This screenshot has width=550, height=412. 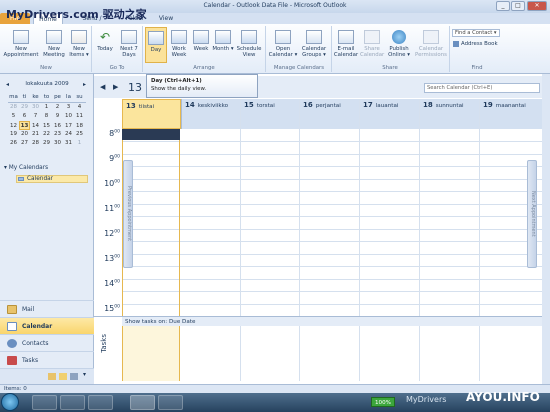 What do you see at coordinates (390, 68) in the screenshot?
I see `group-label-share: Share` at bounding box center [390, 68].